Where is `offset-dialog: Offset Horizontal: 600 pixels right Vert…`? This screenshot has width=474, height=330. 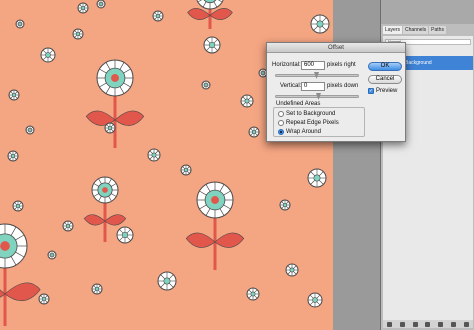
offset-dialog: Offset Horizontal: 600 pixels right Vert… is located at coordinates (336, 92).